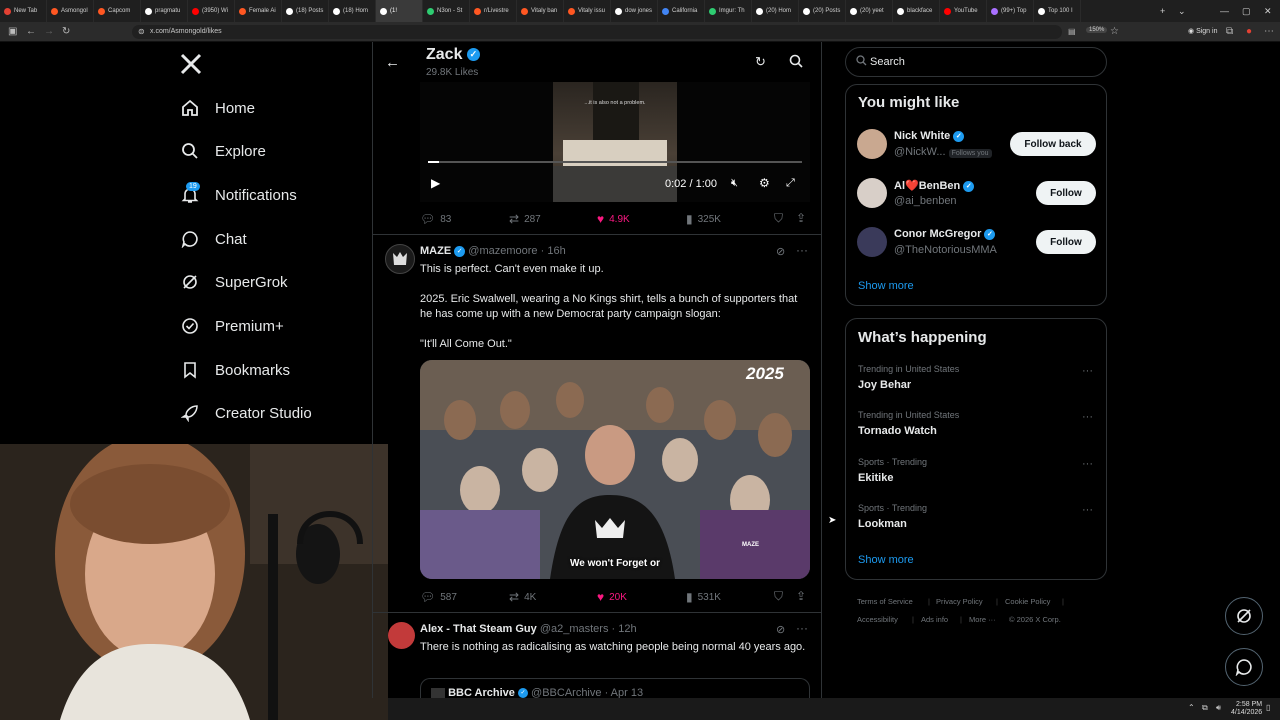 The width and height of the screenshot is (1280, 720). I want to click on back-button: ←, so click(31, 32).